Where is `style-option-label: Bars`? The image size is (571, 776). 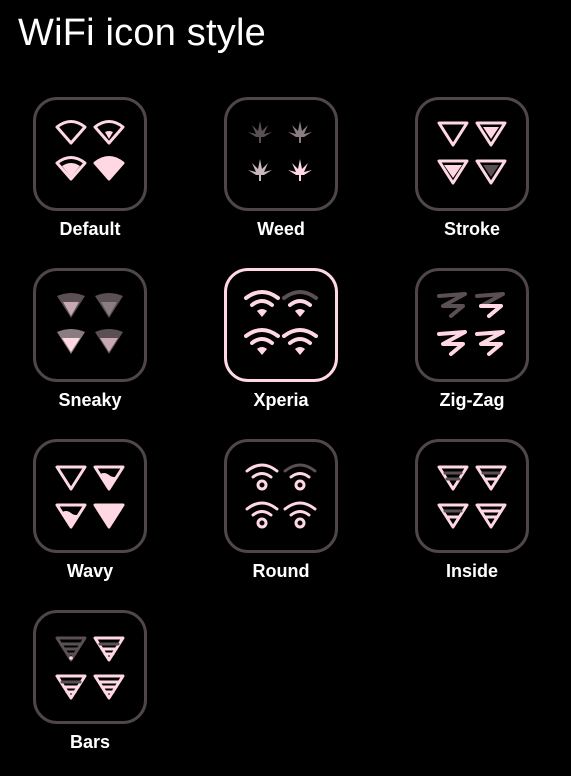
style-option-label: Bars is located at coordinates (90, 742).